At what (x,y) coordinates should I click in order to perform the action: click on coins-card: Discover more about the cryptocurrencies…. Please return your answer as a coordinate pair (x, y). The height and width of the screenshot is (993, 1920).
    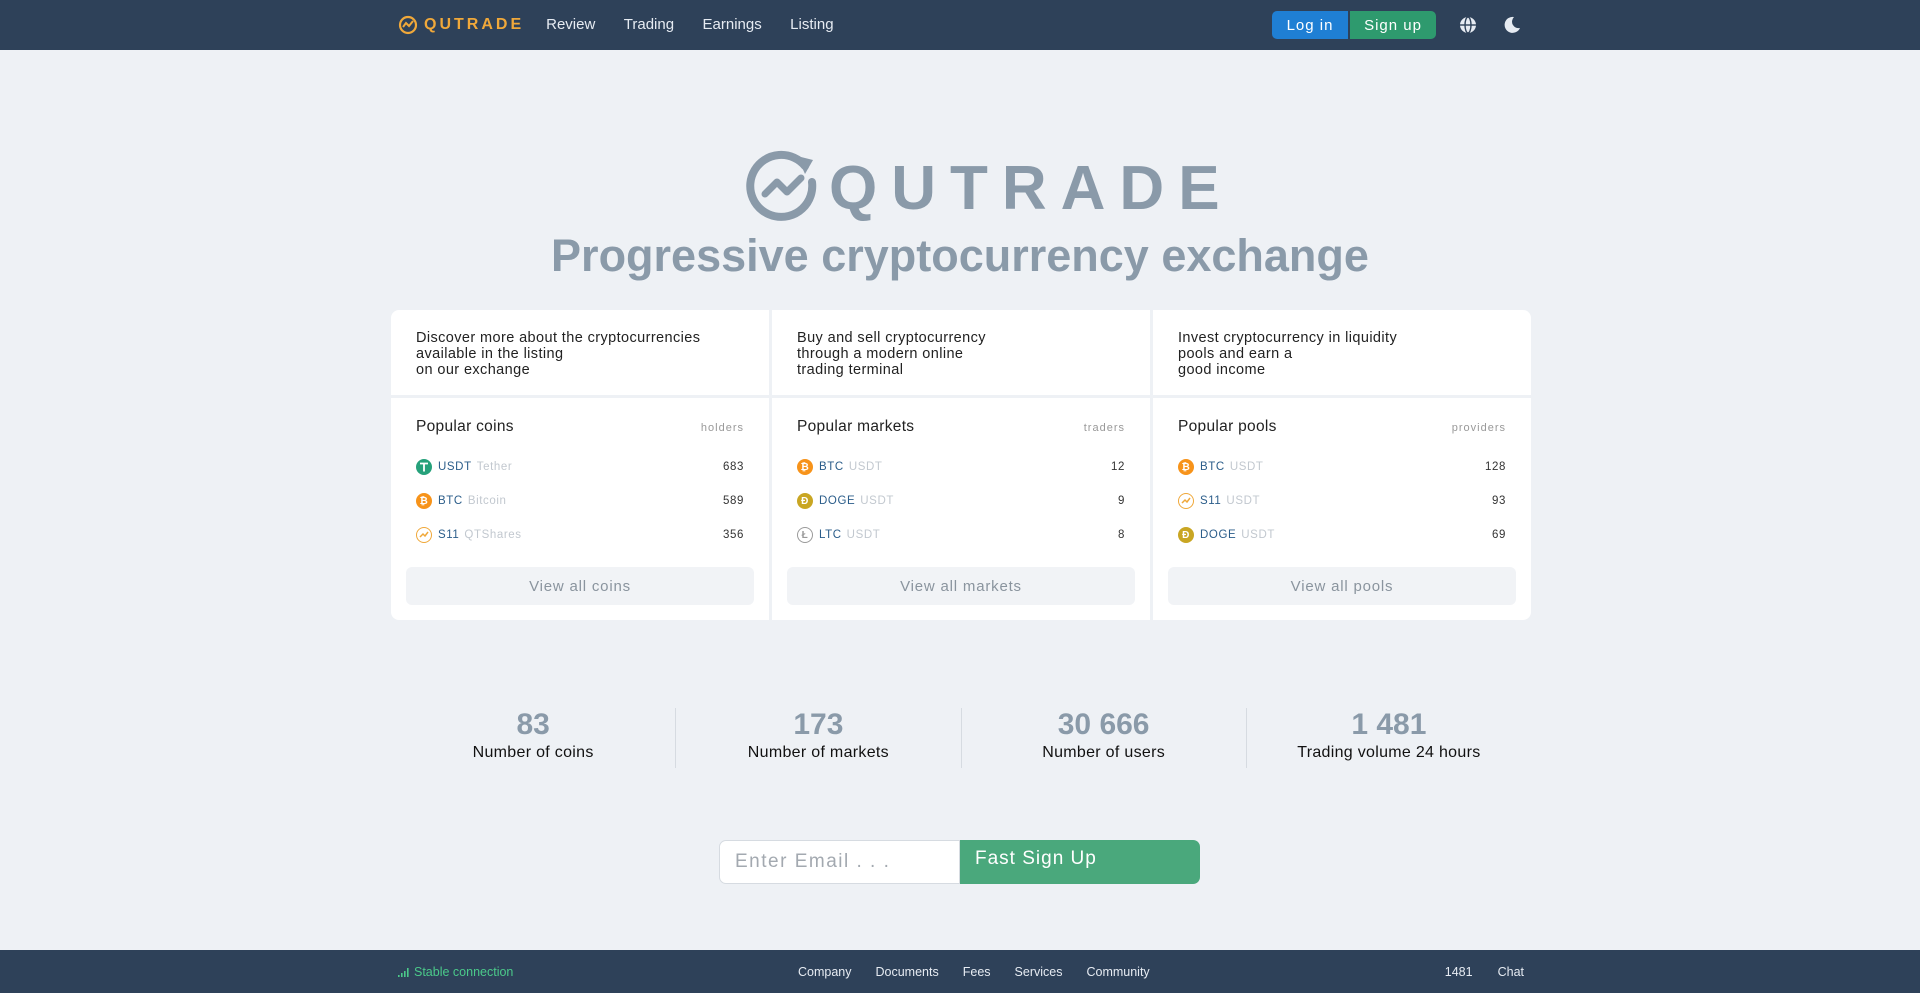
    Looking at the image, I should click on (580, 465).